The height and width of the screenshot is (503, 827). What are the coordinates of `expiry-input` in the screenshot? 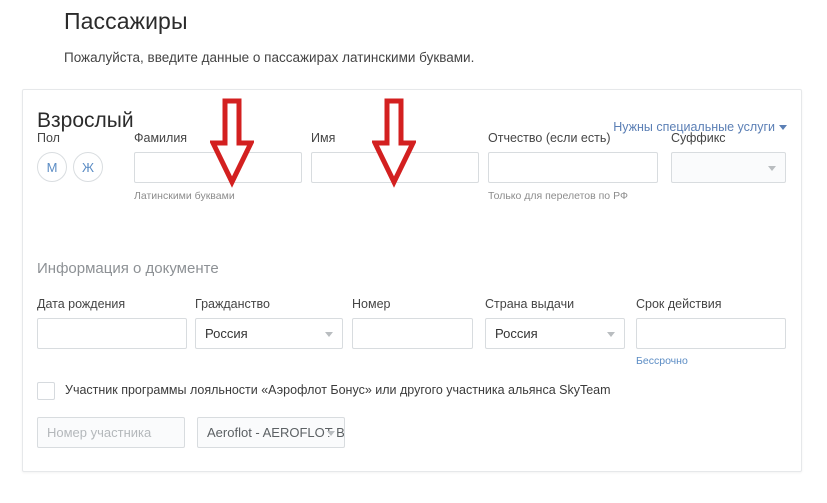 It's located at (711, 333).